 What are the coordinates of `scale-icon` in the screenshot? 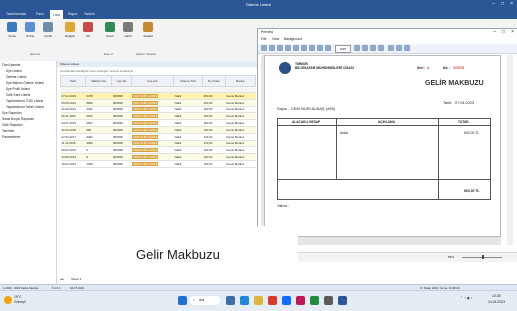 It's located at (304, 48).